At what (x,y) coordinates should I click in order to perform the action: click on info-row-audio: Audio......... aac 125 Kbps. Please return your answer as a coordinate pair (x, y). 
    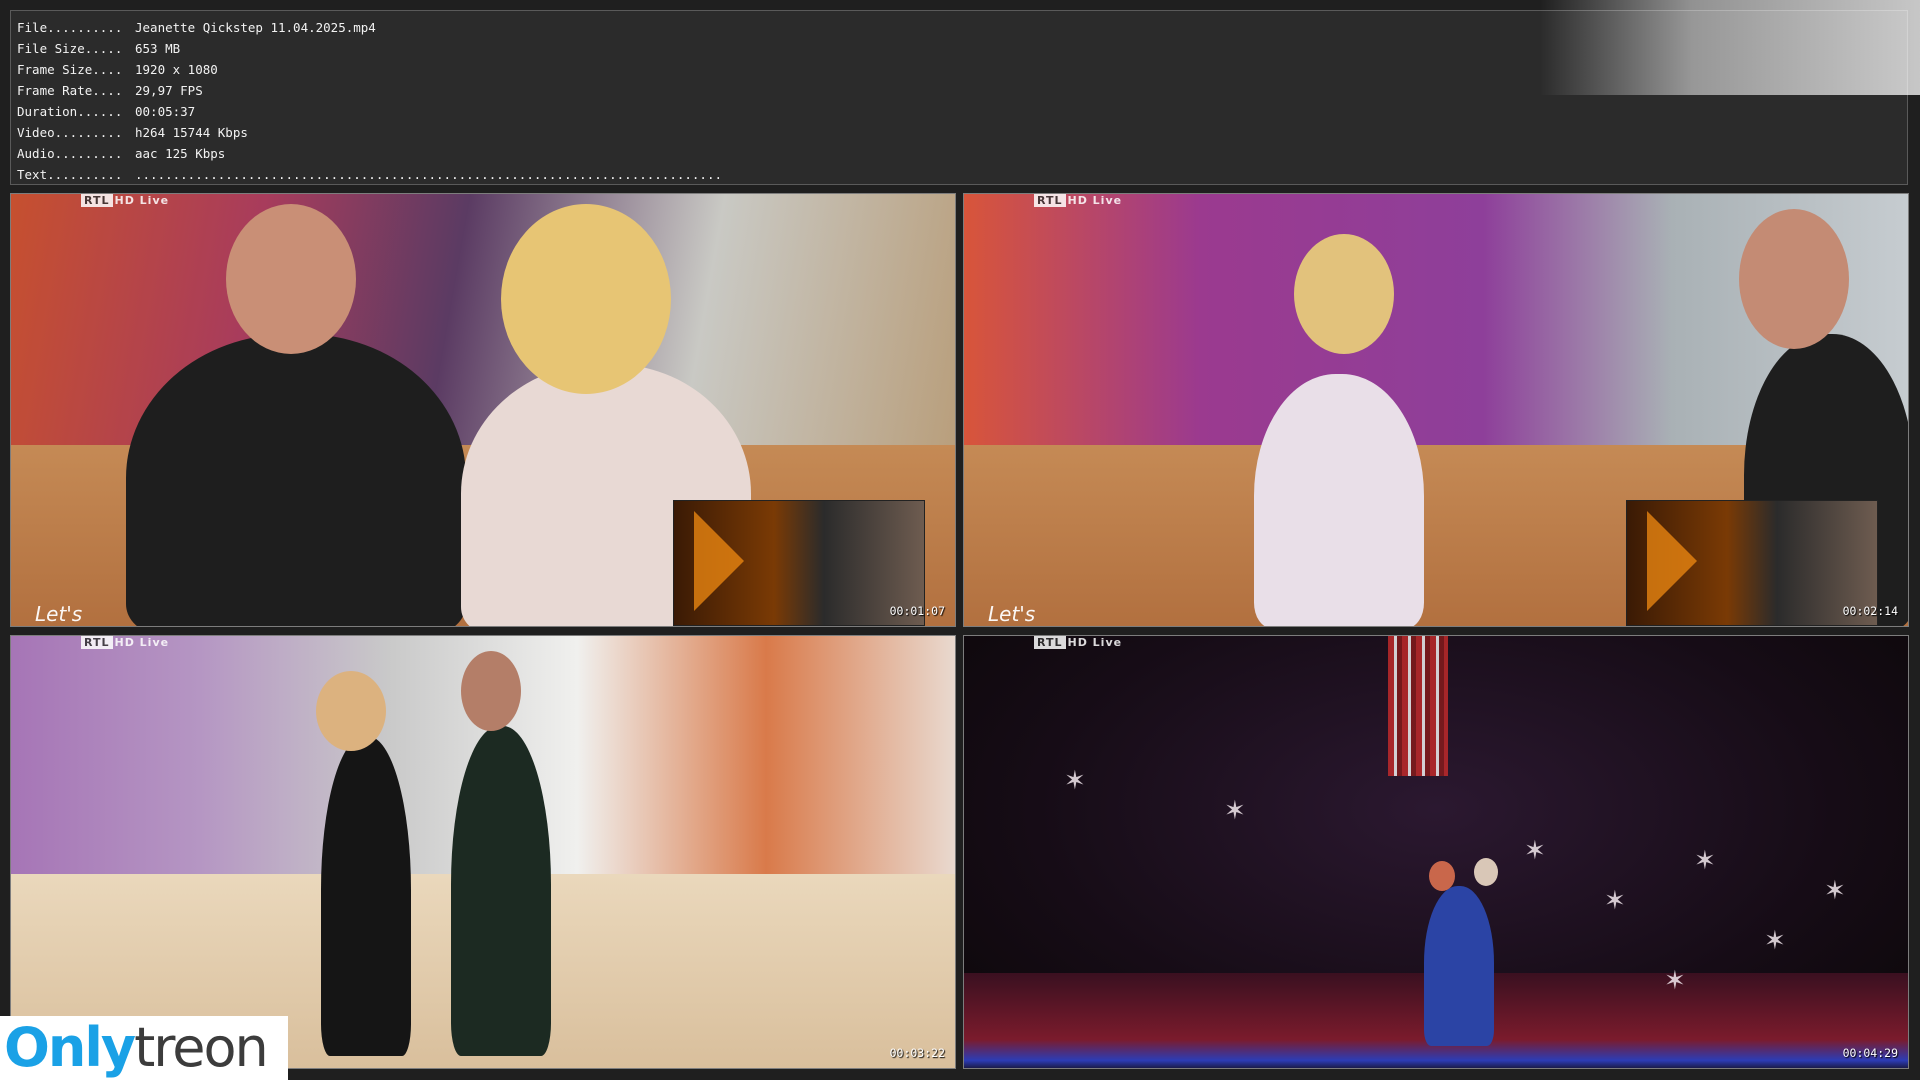
    Looking at the image, I should click on (959, 153).